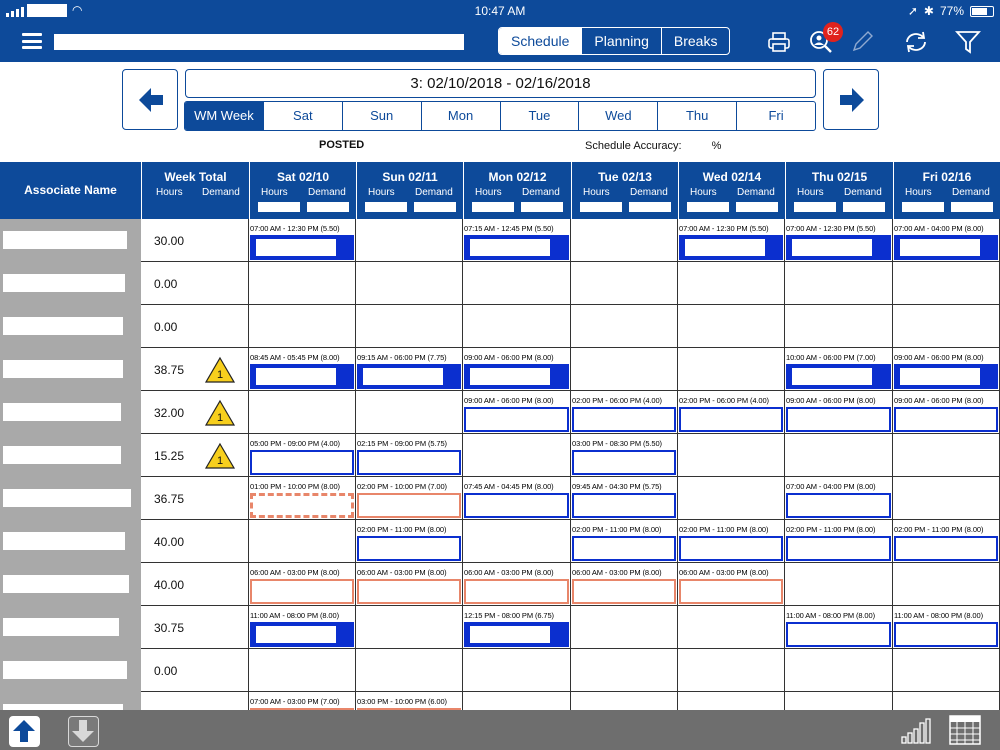  What do you see at coordinates (779, 42) in the screenshot?
I see `print-icon` at bounding box center [779, 42].